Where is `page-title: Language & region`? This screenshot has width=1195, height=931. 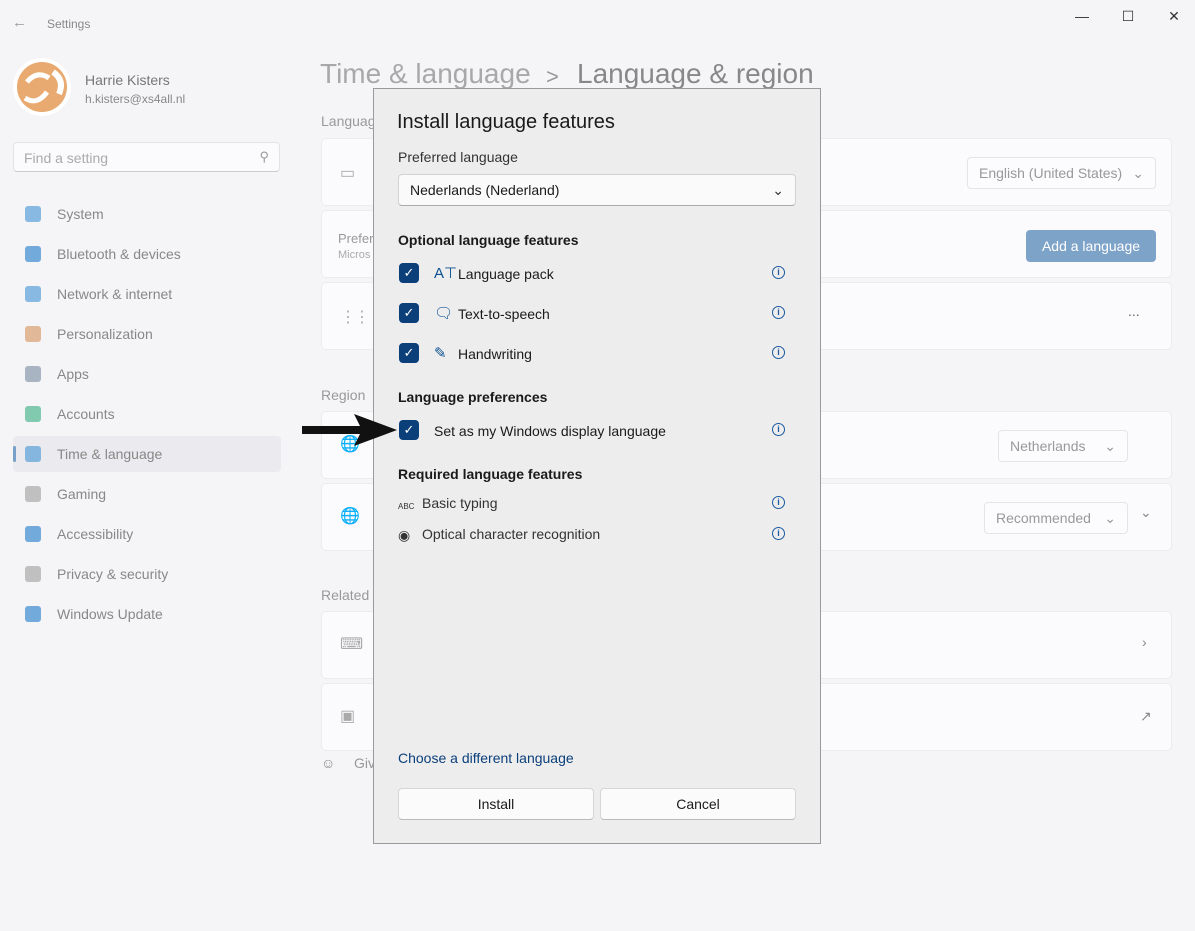
page-title: Language & region is located at coordinates (695, 73).